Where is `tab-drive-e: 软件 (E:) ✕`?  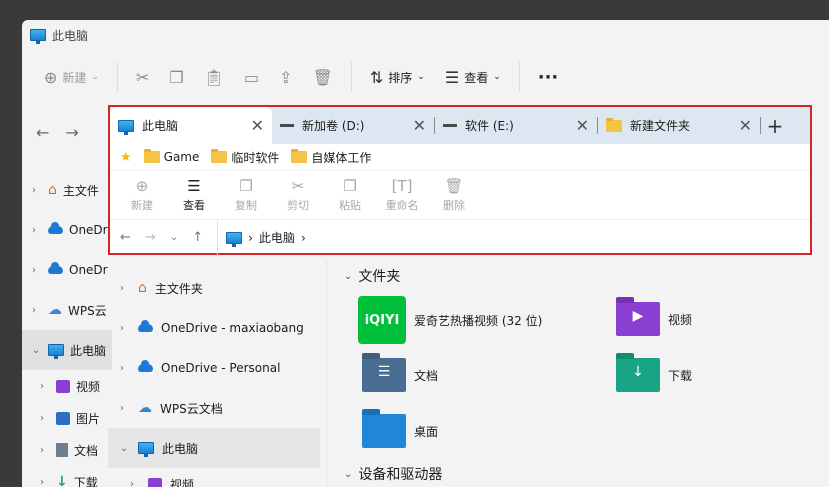
tab-drive-e: 软件 (E:) ✕ is located at coordinates (516, 125).